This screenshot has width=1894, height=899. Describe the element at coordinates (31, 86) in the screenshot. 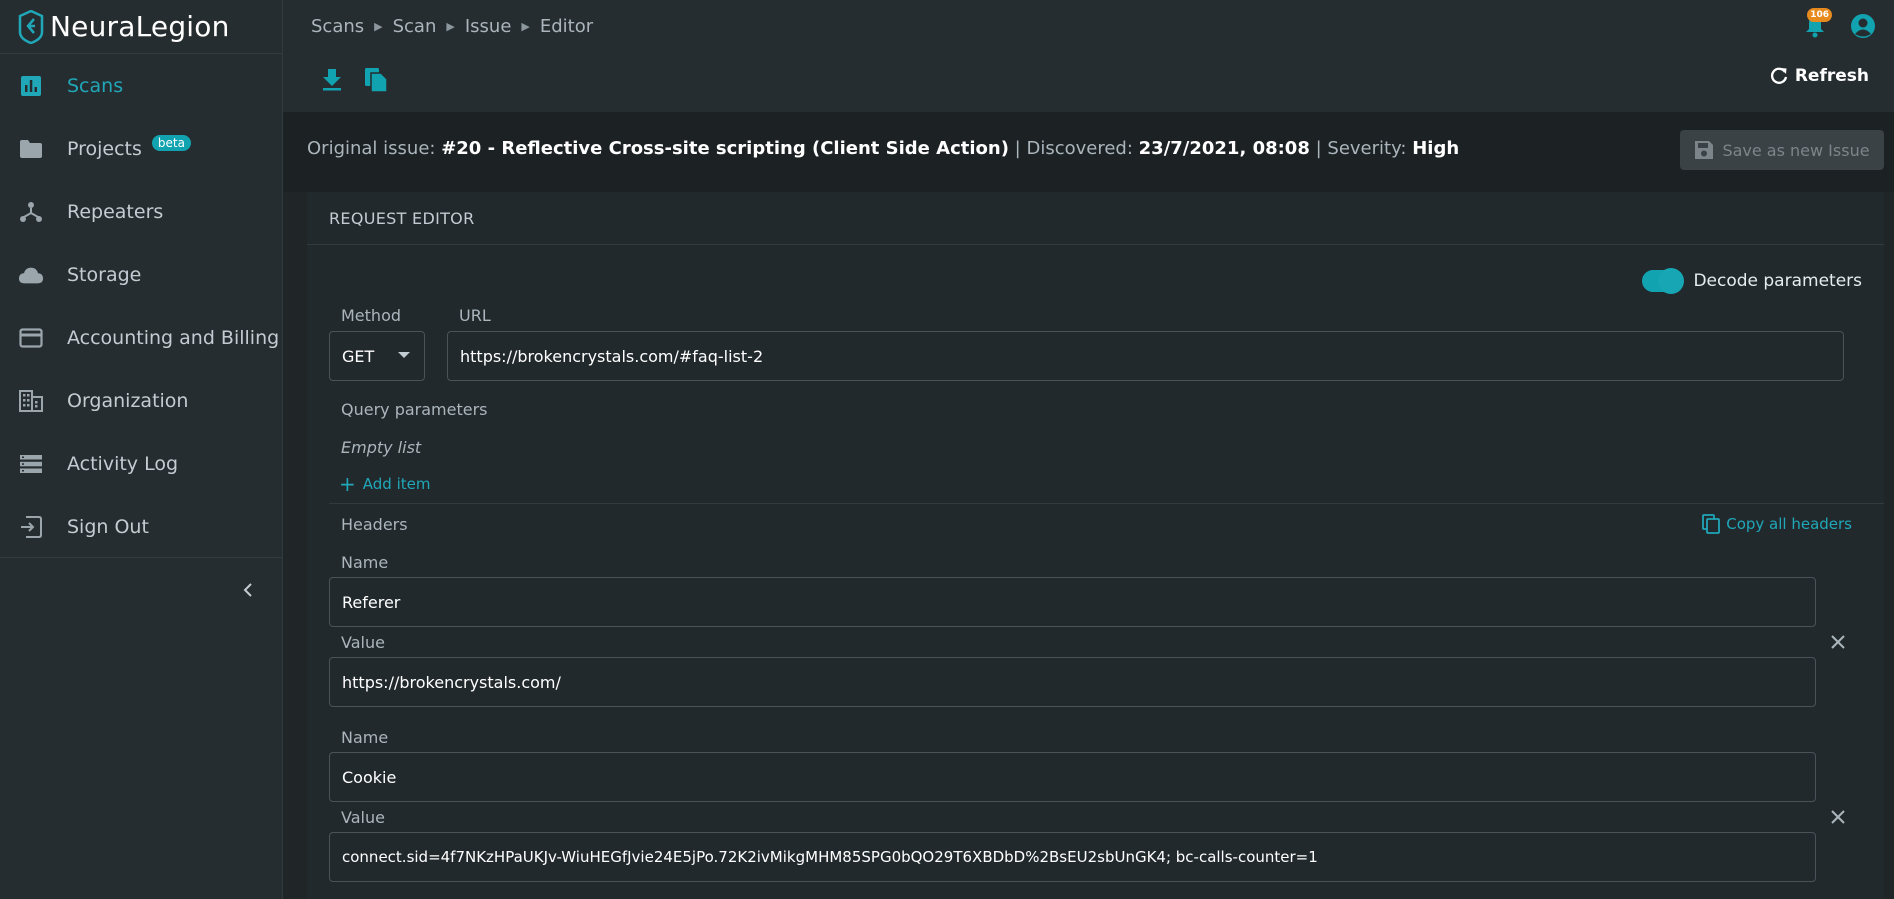

I see `chart-icon` at that location.